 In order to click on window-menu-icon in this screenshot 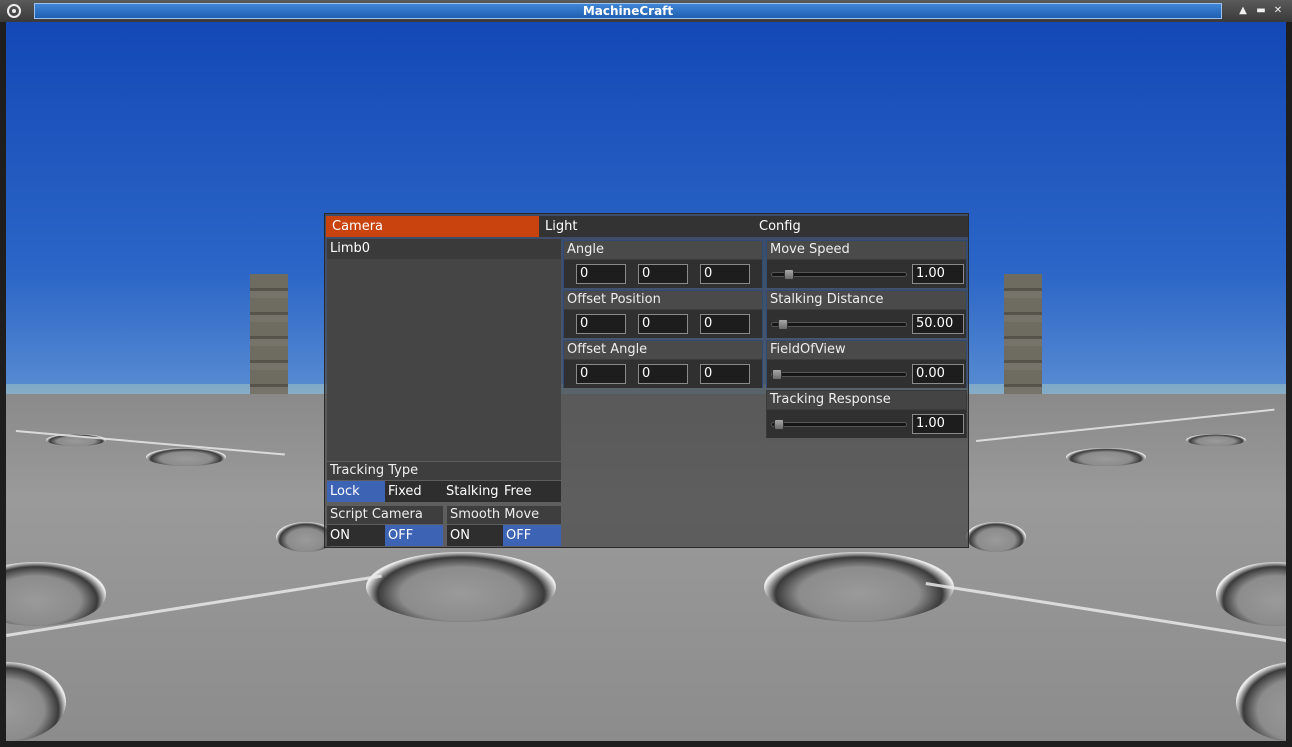, I will do `click(14, 11)`.